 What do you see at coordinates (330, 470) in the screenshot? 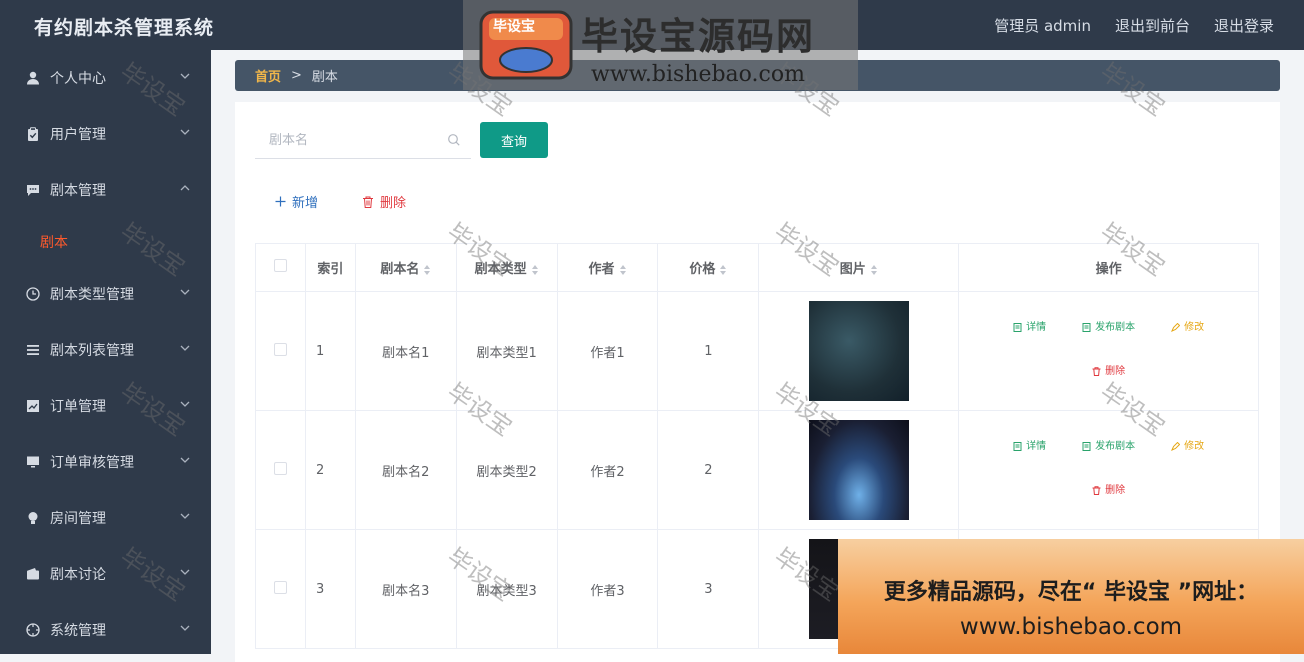
I see `cell-index: 2` at bounding box center [330, 470].